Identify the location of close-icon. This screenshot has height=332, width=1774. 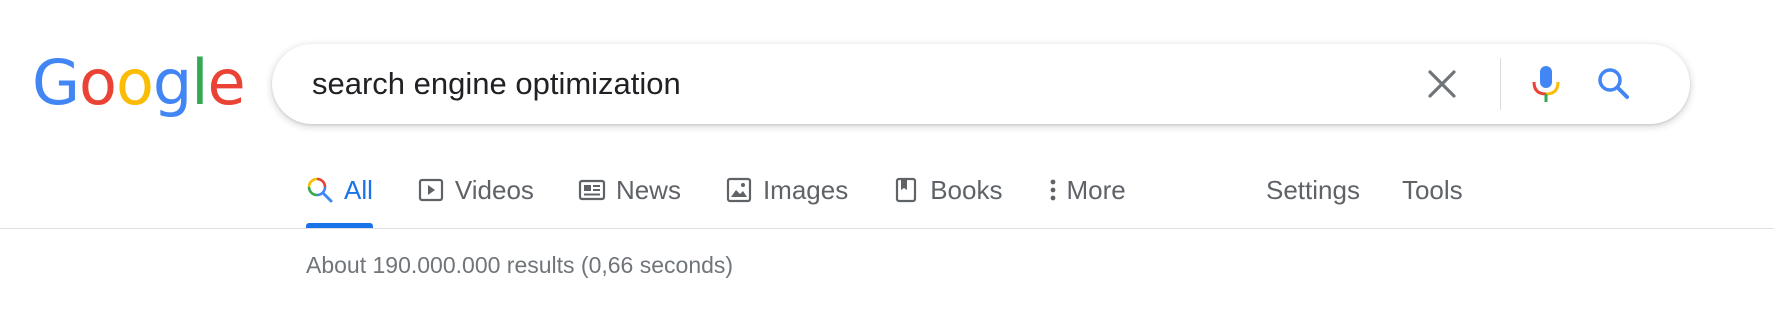
(1442, 84).